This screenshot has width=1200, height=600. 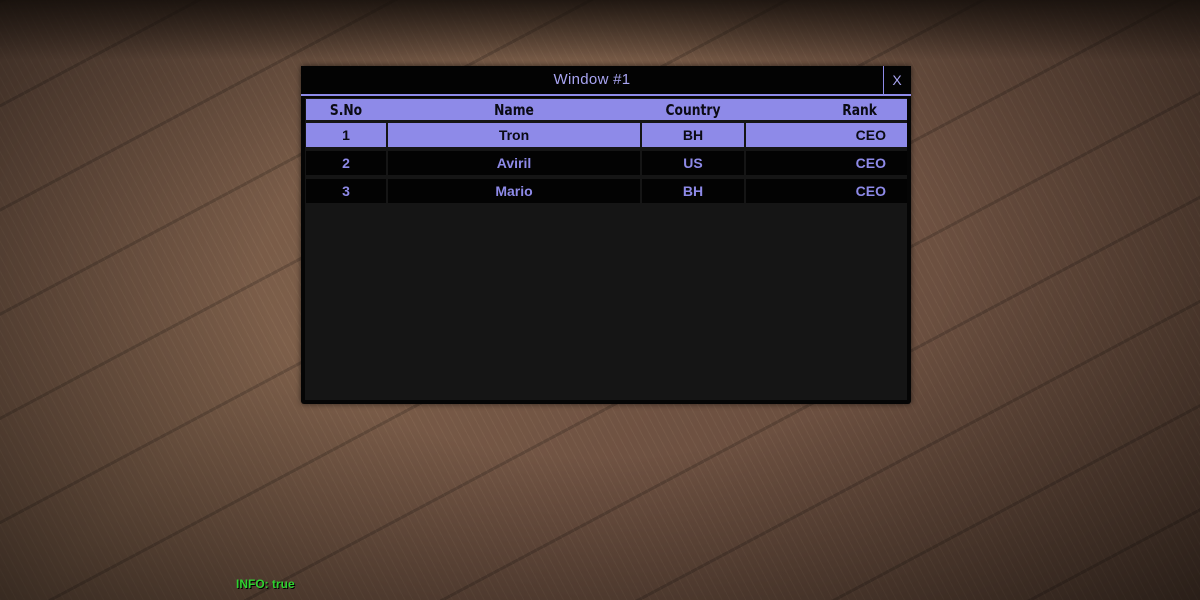 What do you see at coordinates (896, 80) in the screenshot?
I see `close-button: X` at bounding box center [896, 80].